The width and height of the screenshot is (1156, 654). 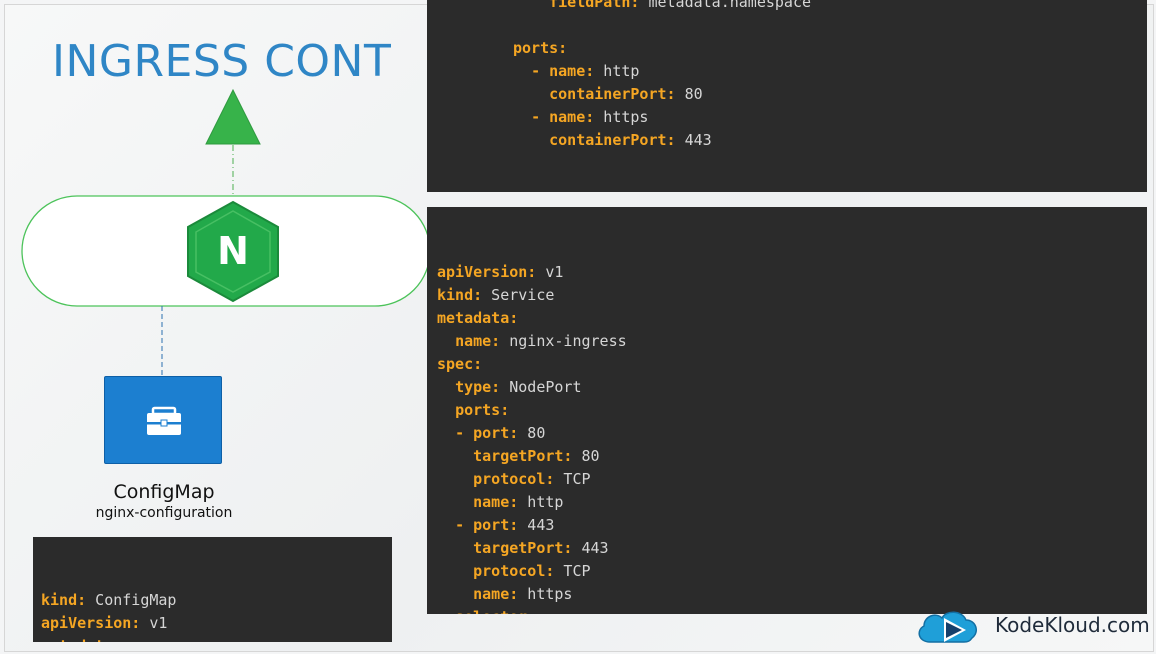 I want to click on yaml-key: fieldPath:, so click(x=594, y=5).